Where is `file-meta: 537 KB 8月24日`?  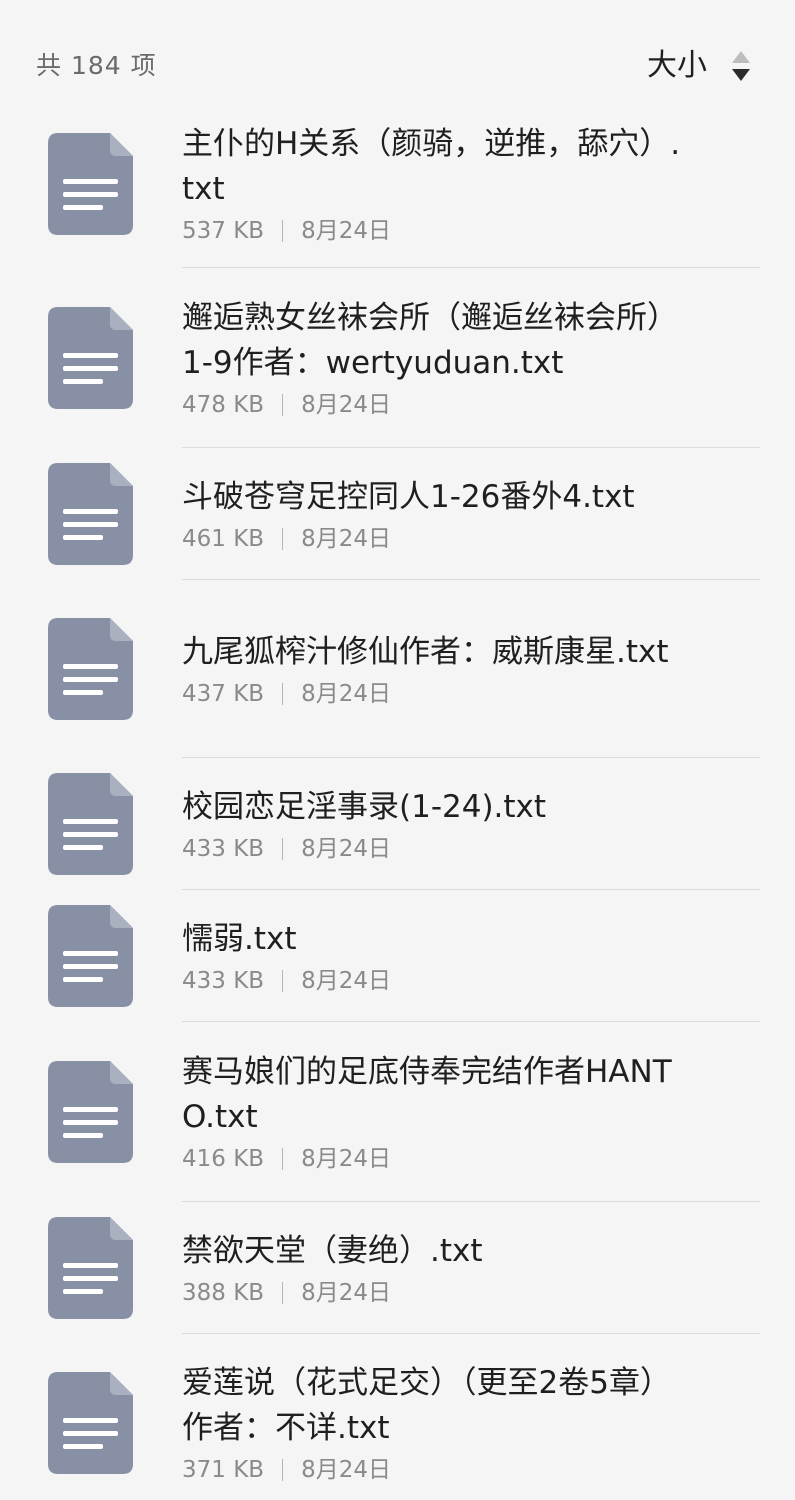 file-meta: 537 KB 8月24日 is located at coordinates (433, 231).